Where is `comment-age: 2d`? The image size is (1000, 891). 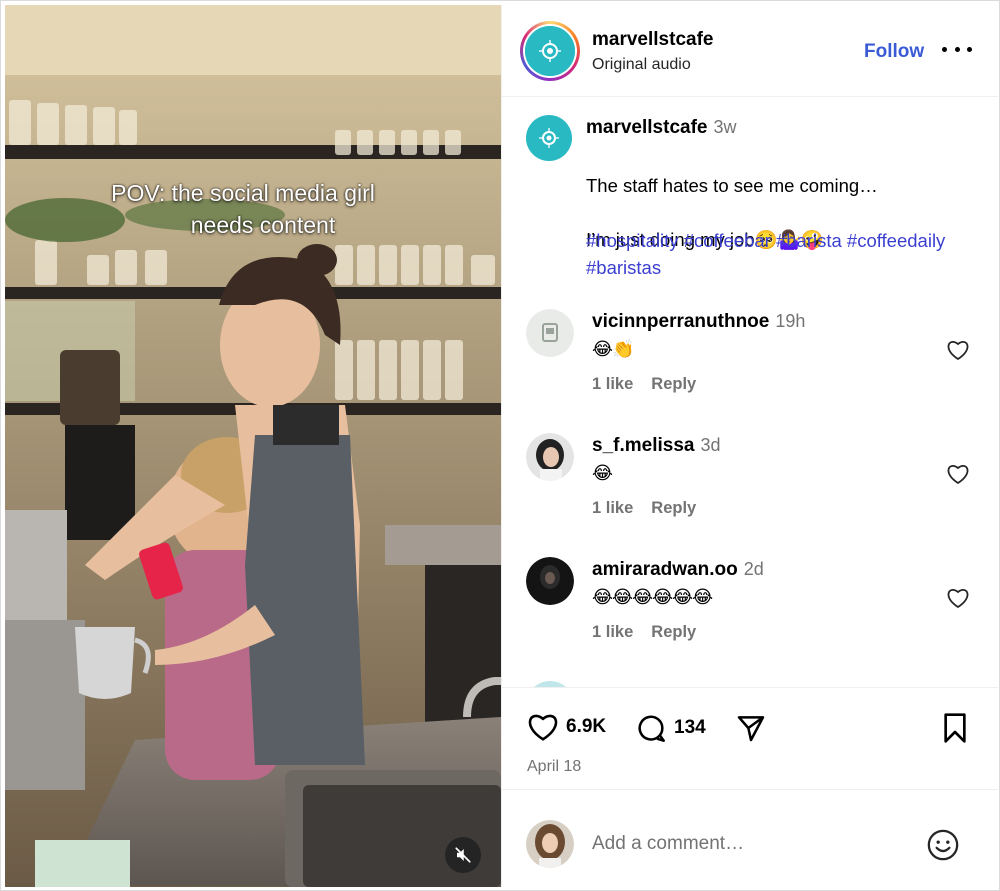
comment-age: 2d is located at coordinates (753, 569).